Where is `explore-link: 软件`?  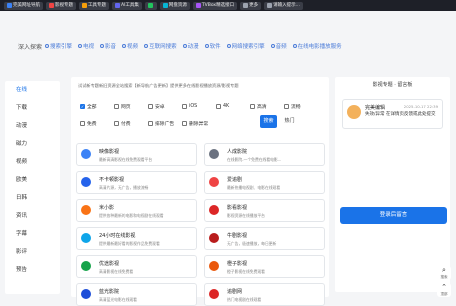
explore-link: 软件 is located at coordinates (212, 46).